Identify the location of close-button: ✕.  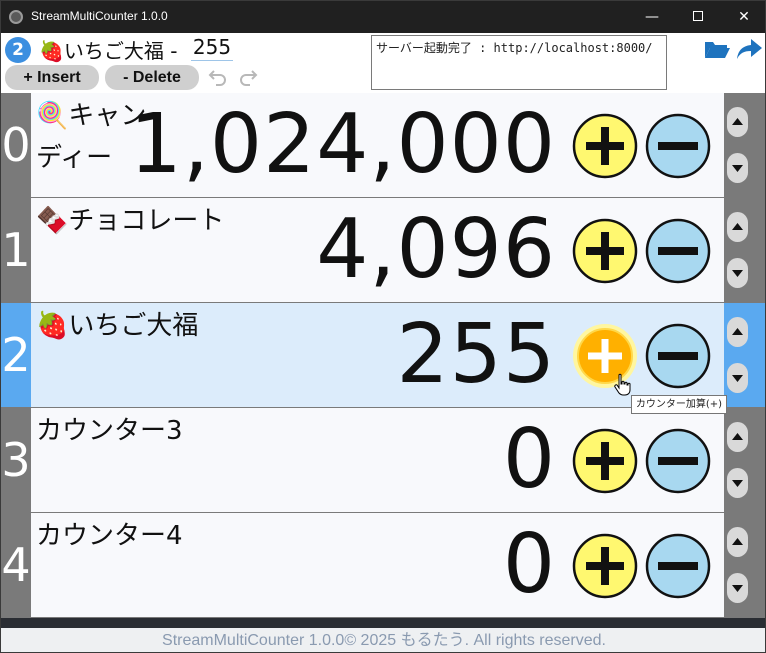
(743, 17).